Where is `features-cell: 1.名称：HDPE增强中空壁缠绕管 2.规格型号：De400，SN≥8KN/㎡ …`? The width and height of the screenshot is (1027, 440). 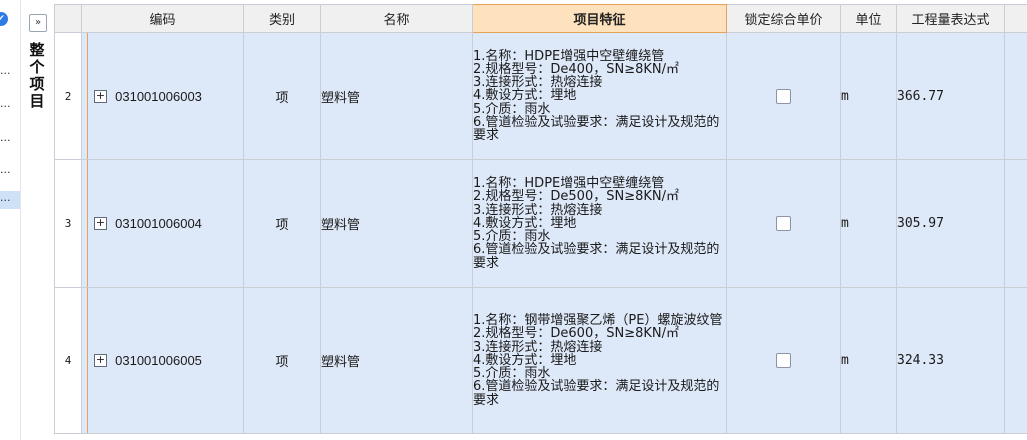
features-cell: 1.名称：HDPE增强中空壁缠绕管 2.规格型号：De400，SN≥8KN/㎡ … is located at coordinates (599, 96).